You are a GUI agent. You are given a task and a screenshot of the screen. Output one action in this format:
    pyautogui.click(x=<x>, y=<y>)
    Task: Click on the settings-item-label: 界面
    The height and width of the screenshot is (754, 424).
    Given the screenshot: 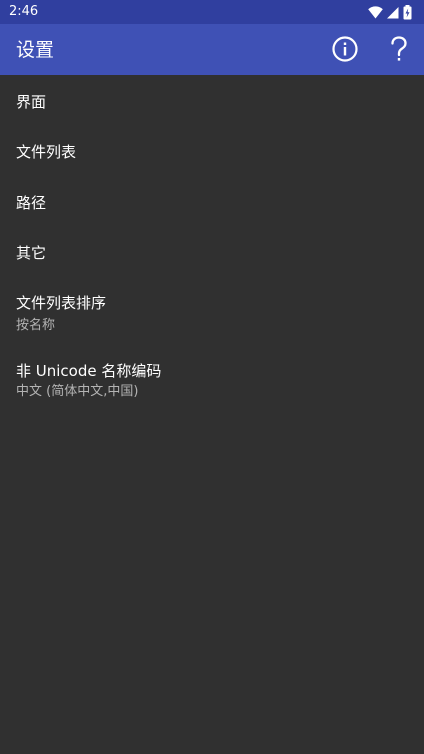 What is the action you would take?
    pyautogui.click(x=31, y=102)
    